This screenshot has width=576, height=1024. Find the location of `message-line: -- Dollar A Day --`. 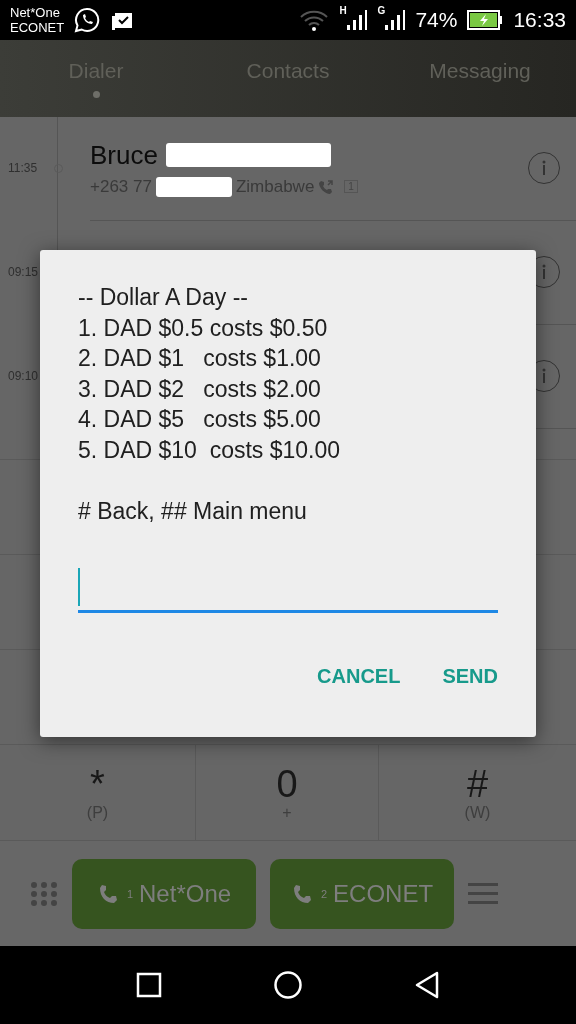

message-line: -- Dollar A Day -- is located at coordinates (163, 297).